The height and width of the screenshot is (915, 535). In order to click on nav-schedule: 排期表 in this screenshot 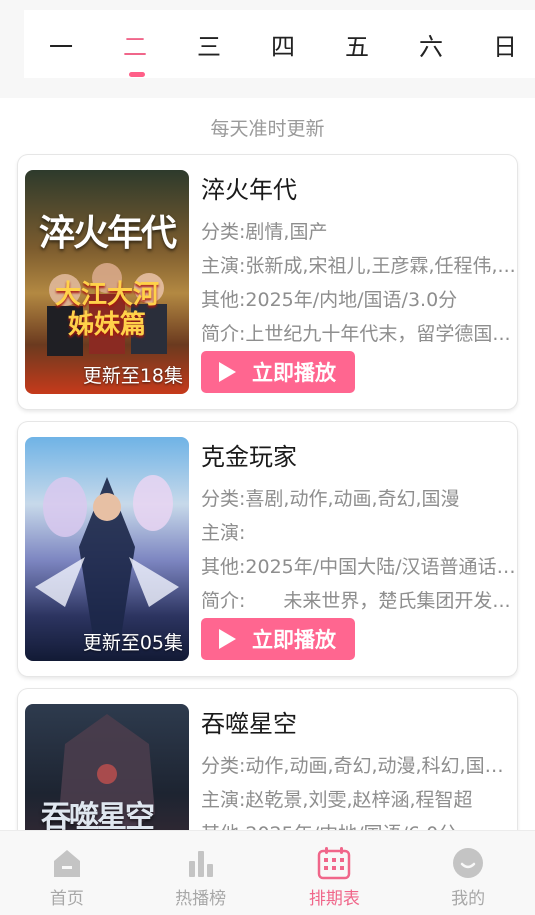, I will do `click(335, 873)`.